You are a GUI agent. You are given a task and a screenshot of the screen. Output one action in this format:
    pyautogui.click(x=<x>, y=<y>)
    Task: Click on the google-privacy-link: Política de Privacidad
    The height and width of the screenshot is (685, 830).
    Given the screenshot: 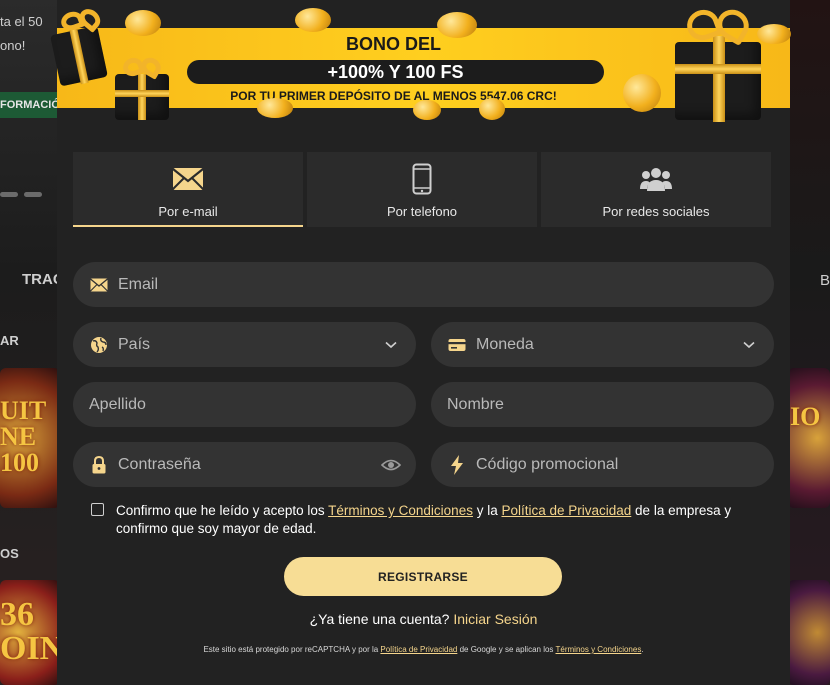 What is the action you would take?
    pyautogui.click(x=418, y=649)
    